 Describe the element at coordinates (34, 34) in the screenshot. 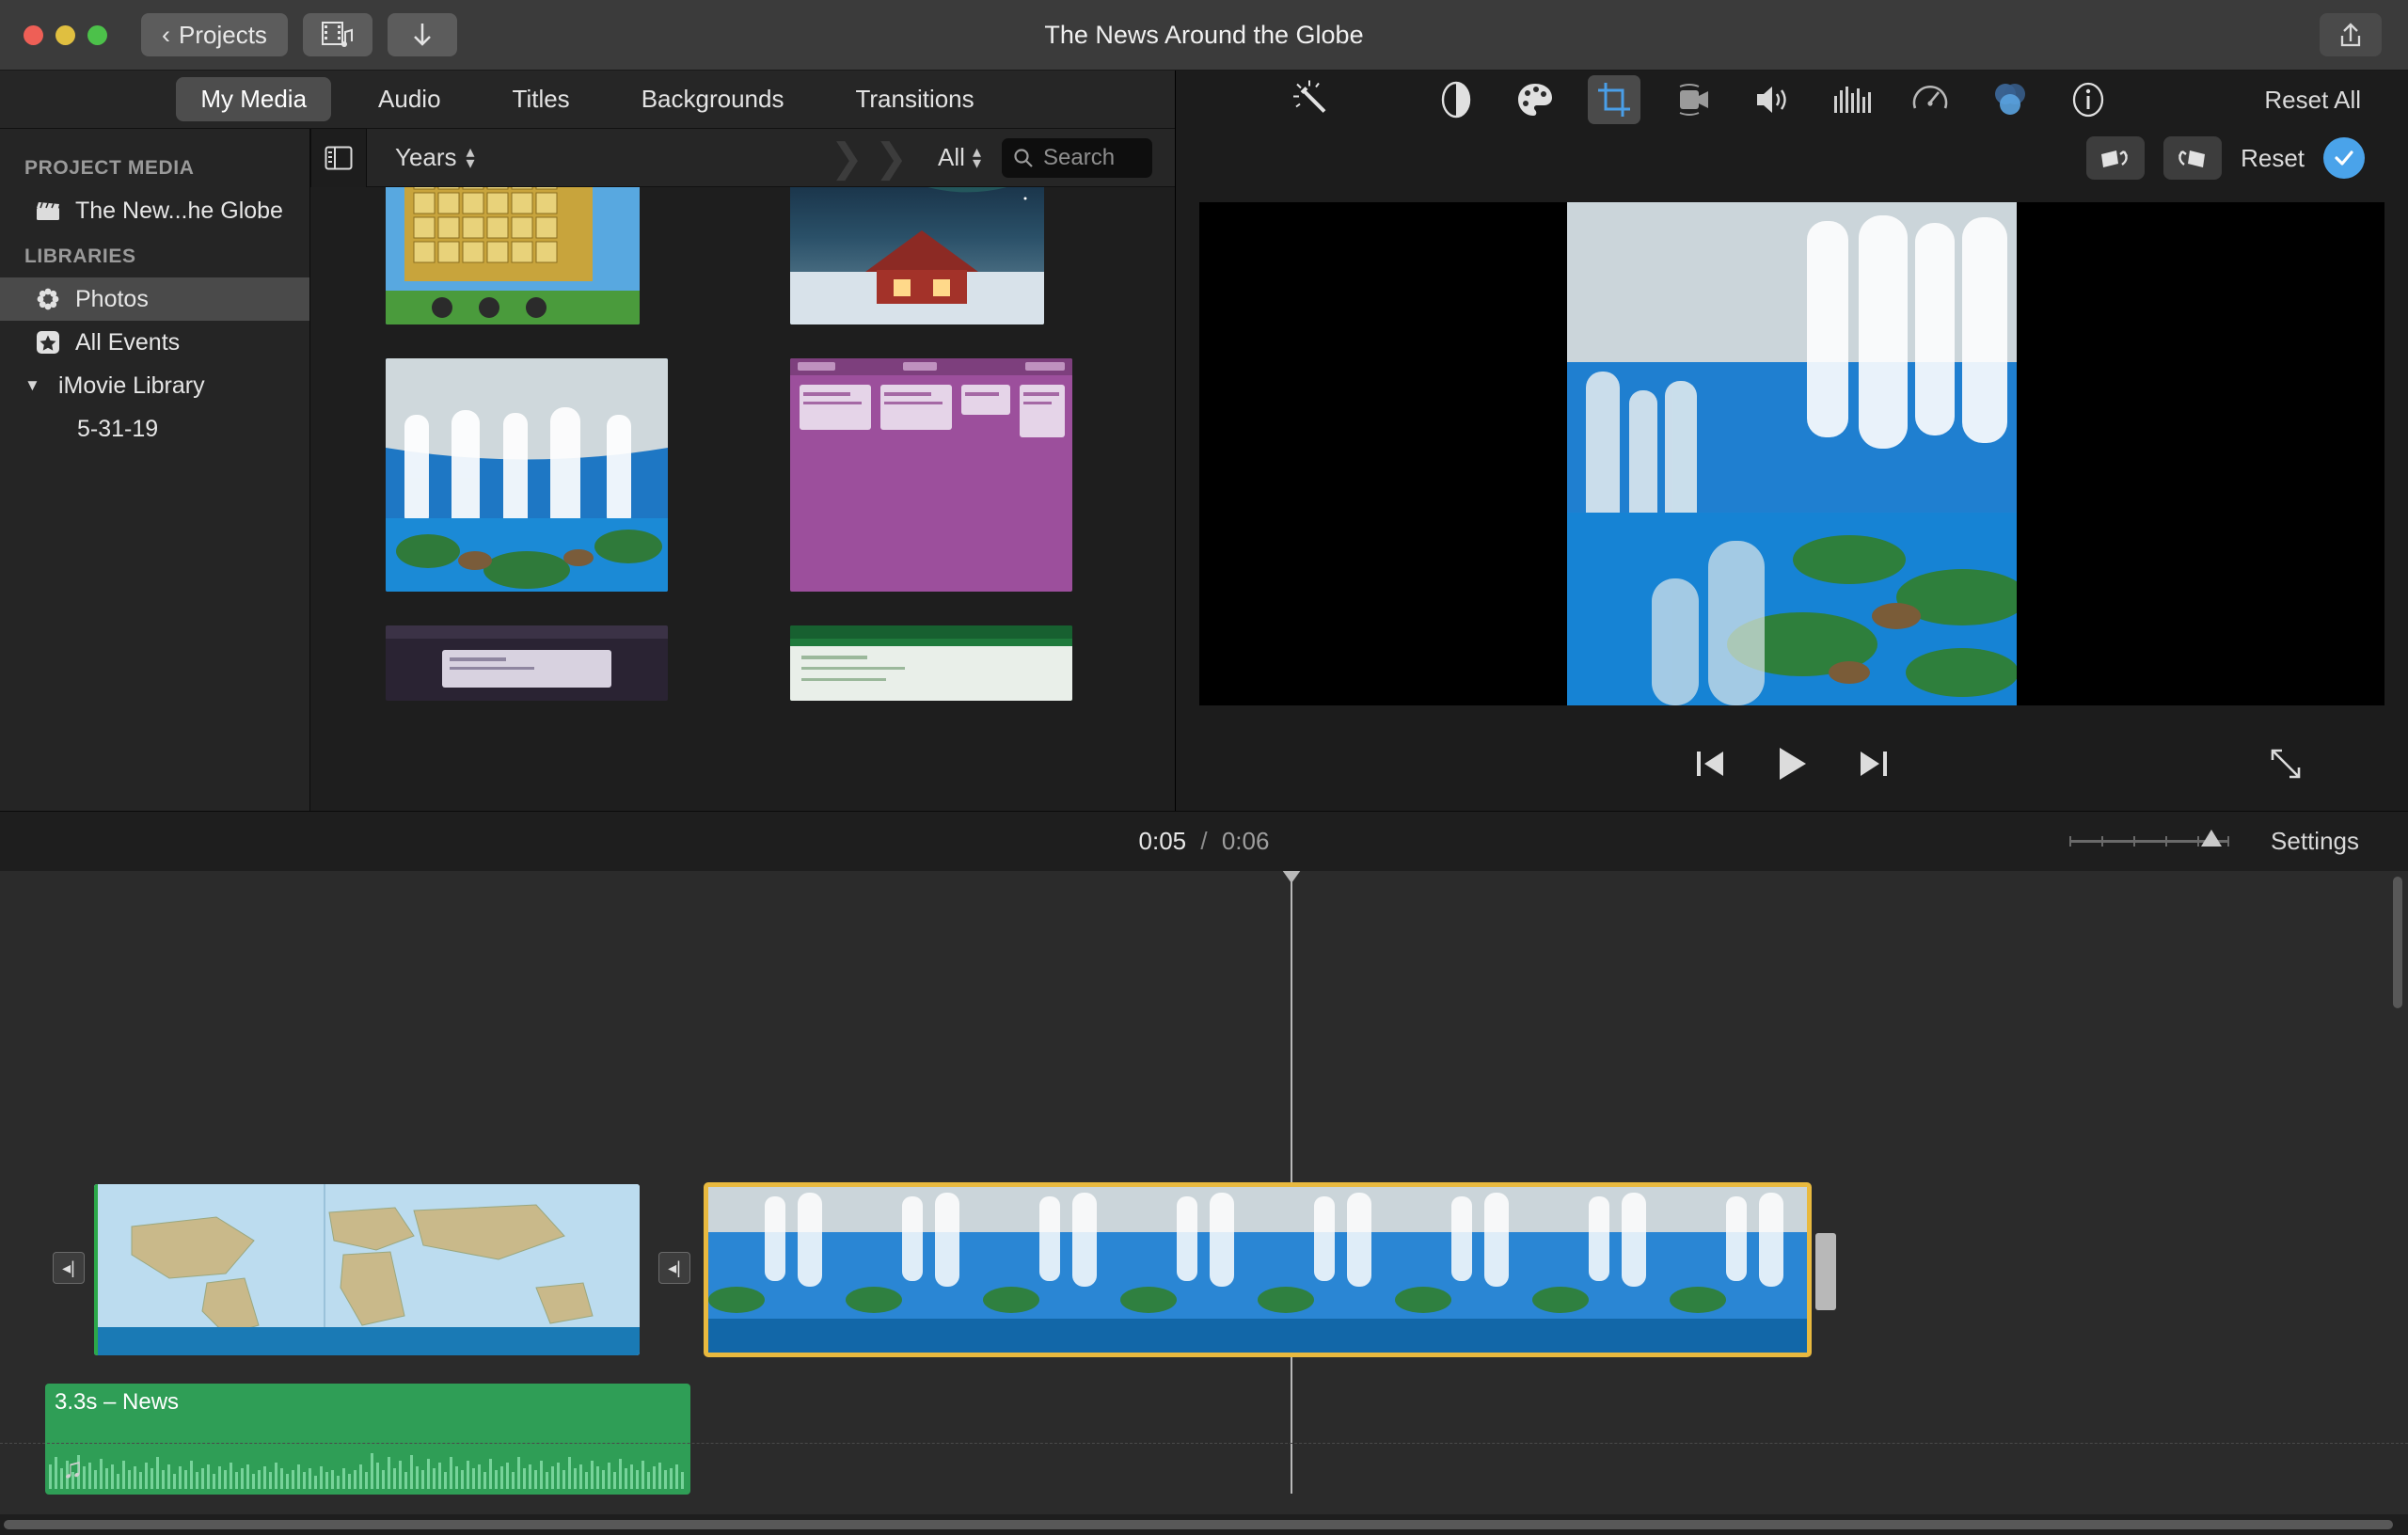

I see `close-button` at that location.